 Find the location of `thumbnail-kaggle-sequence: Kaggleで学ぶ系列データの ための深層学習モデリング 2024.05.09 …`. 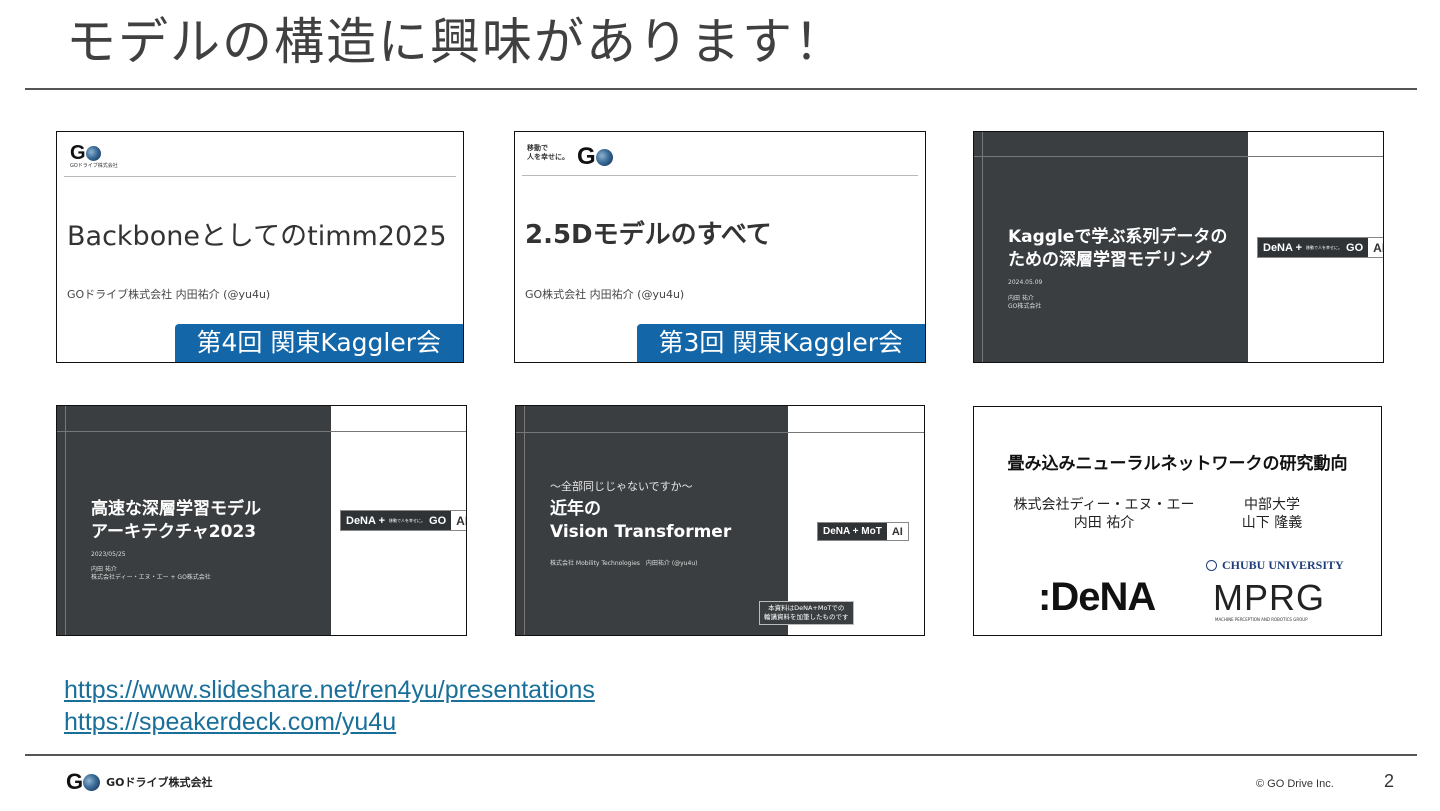

thumbnail-kaggle-sequence: Kaggleで学ぶ系列データの ための深層学習モデリング 2024.05.09 … is located at coordinates (1178, 247).